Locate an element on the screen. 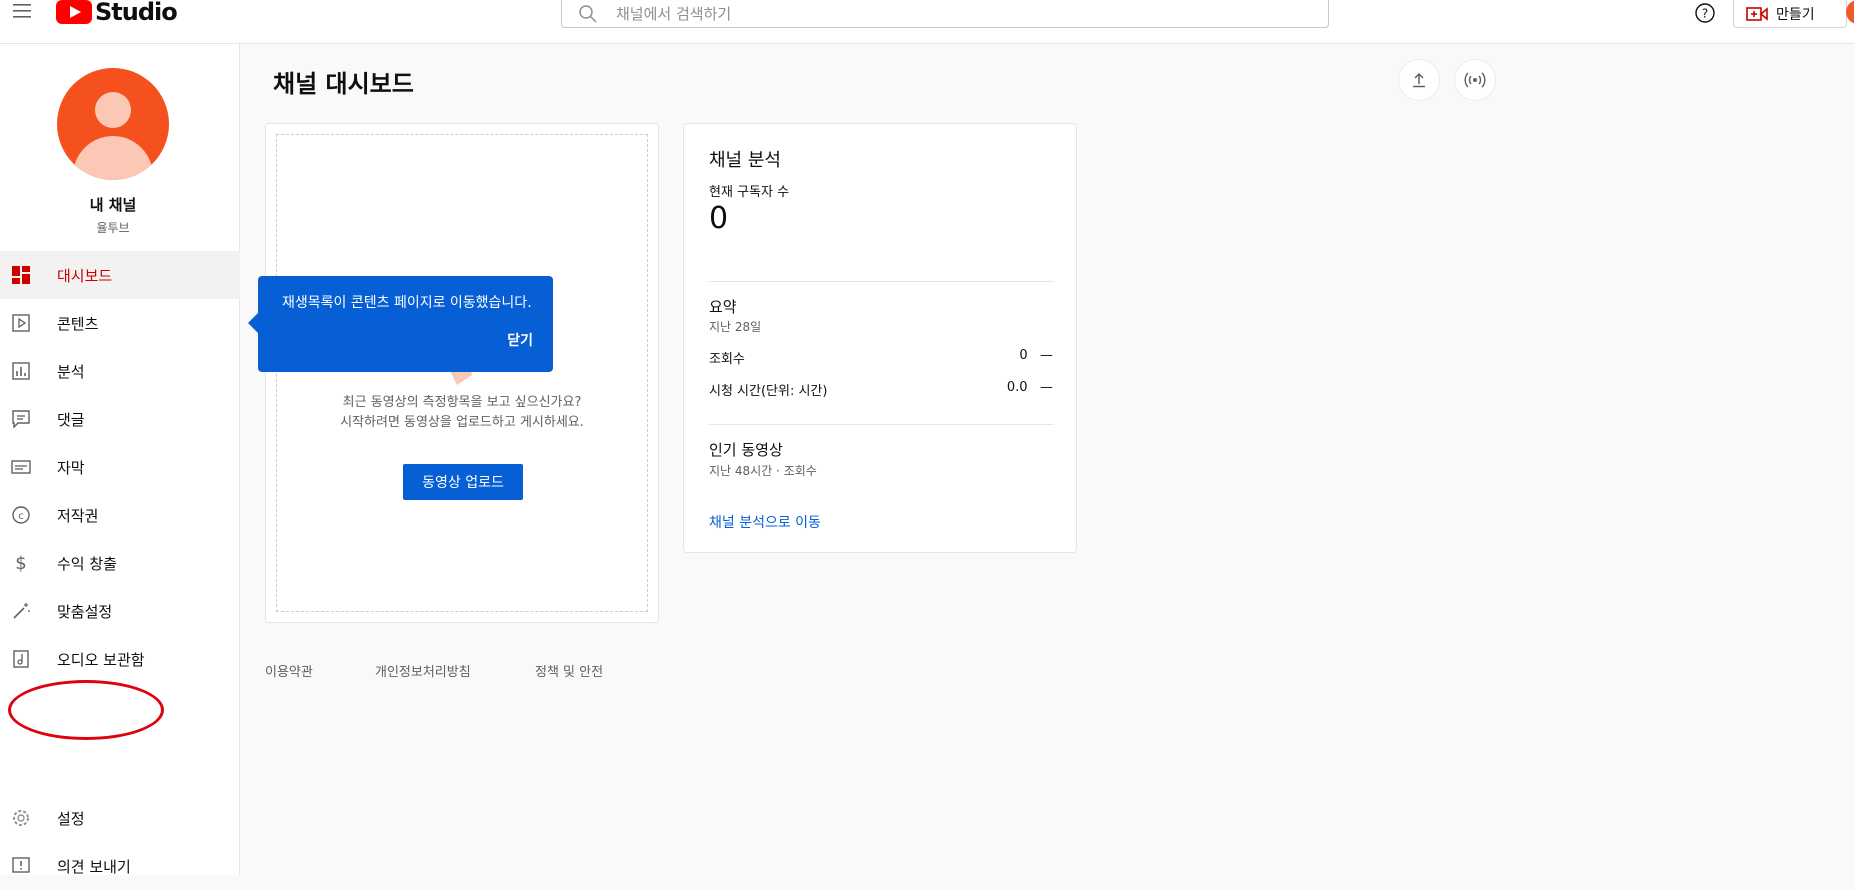  copyright-icon: c is located at coordinates (21, 515).